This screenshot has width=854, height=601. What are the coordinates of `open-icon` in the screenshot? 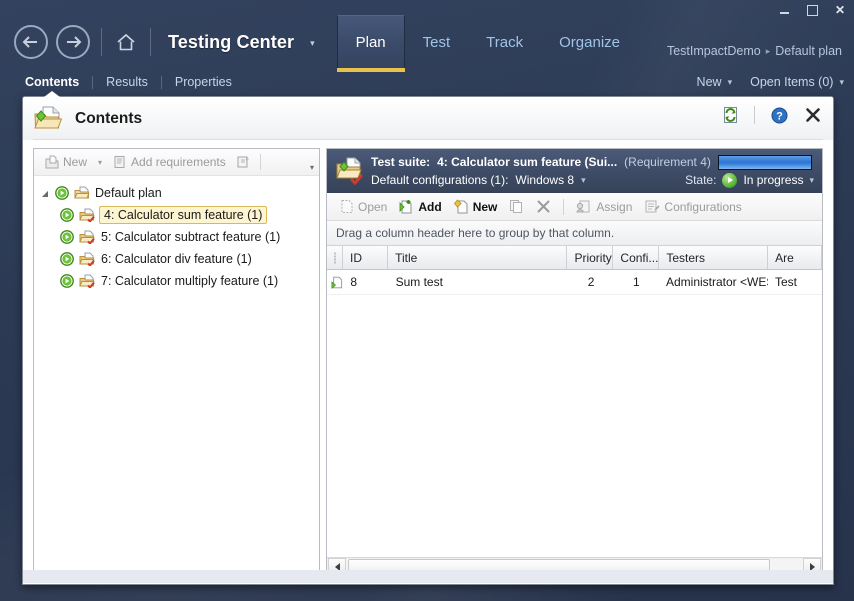 It's located at (347, 206).